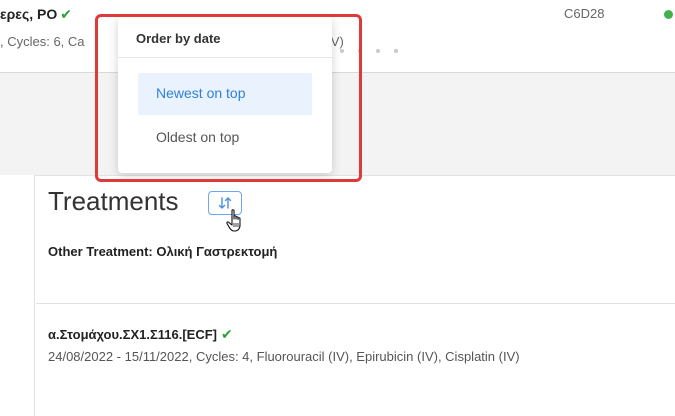 The height and width of the screenshot is (416, 675). What do you see at coordinates (42, 41) in the screenshot?
I see `previous-regimen-details-left: , Cycles: 6, Ca` at bounding box center [42, 41].